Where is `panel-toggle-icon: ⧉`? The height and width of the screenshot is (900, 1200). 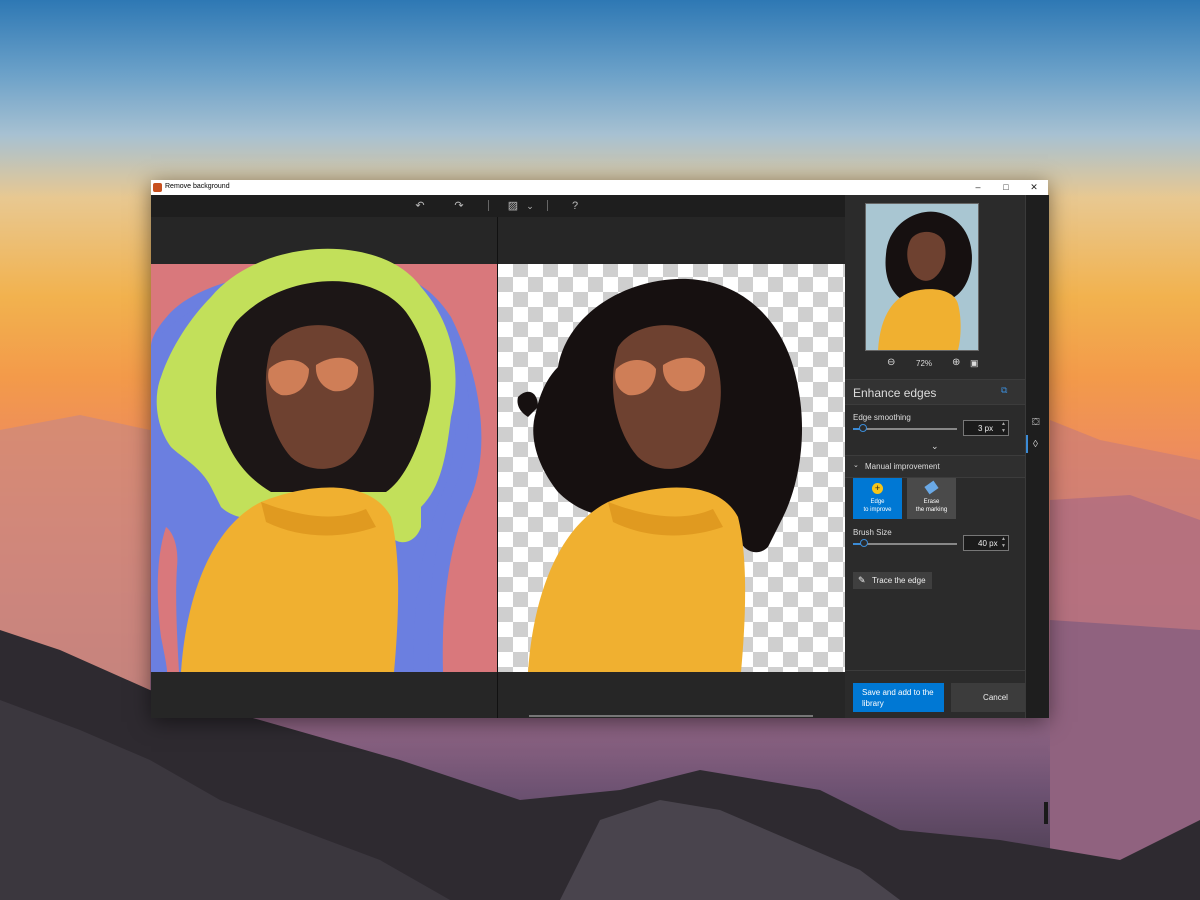
panel-toggle-icon: ⧉ is located at coordinates (1004, 390).